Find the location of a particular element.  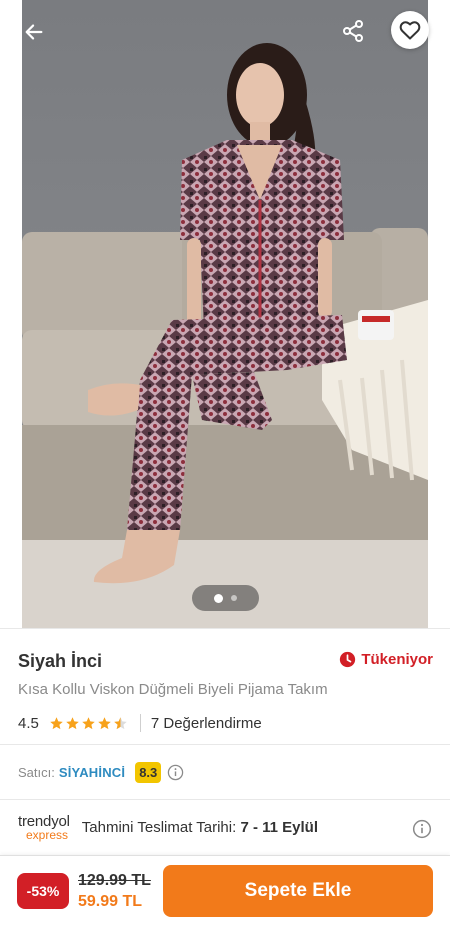

delivery-info-icon is located at coordinates (422, 829).